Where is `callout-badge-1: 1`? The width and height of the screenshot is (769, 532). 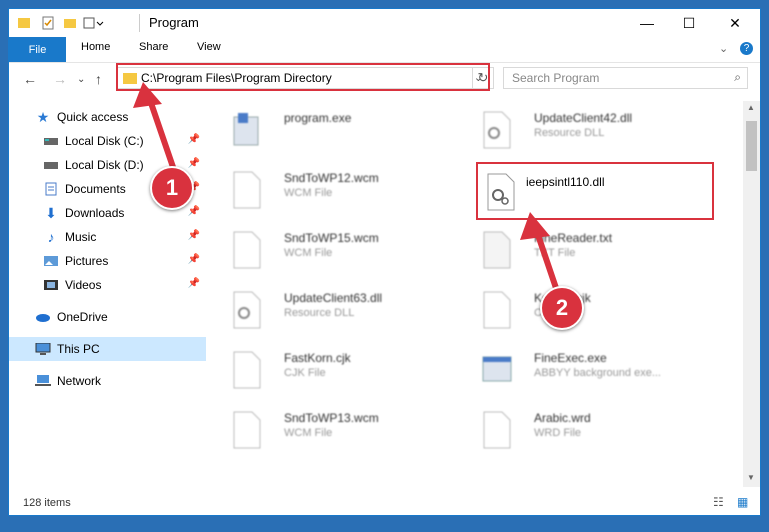 callout-badge-1: 1 is located at coordinates (172, 188).